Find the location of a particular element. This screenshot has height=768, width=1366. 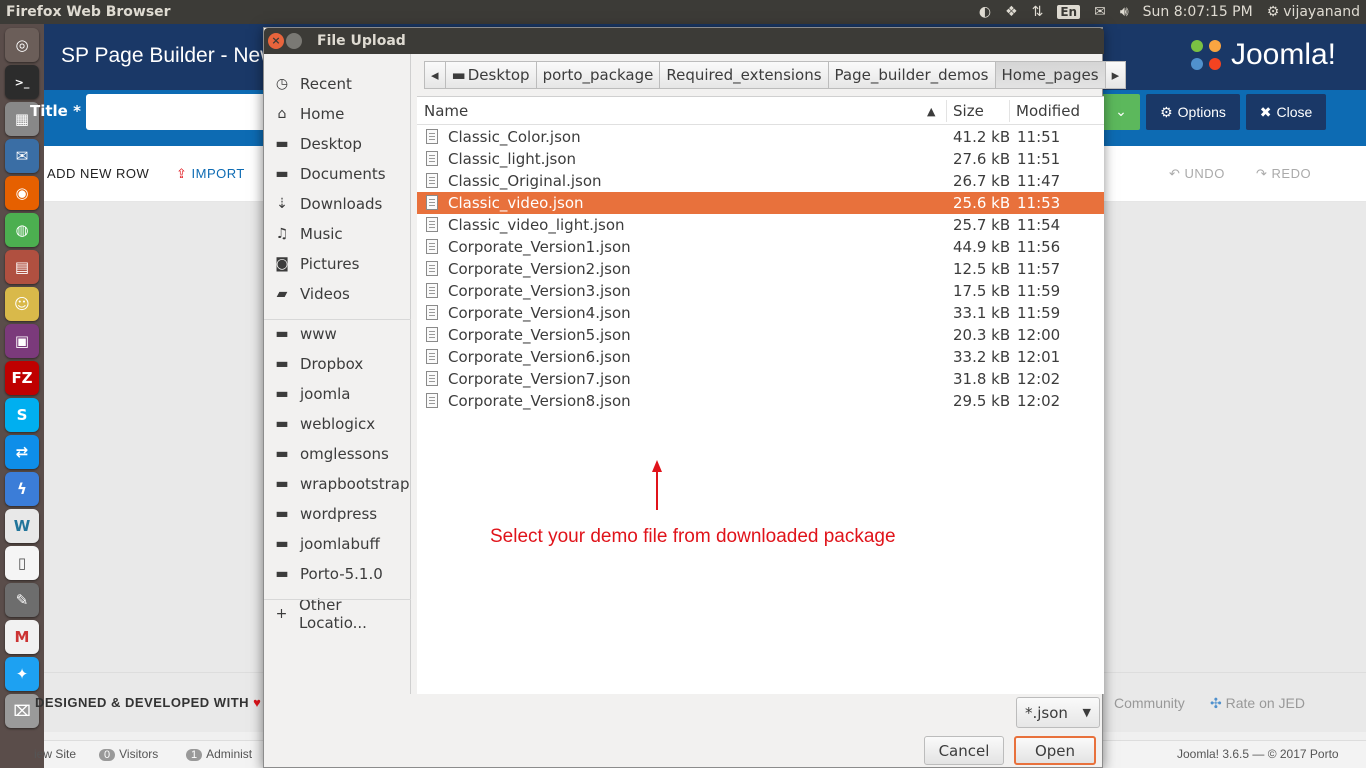

file-row: Corporate_Version5.json 20.3 kB 12:00 is located at coordinates (760, 335).